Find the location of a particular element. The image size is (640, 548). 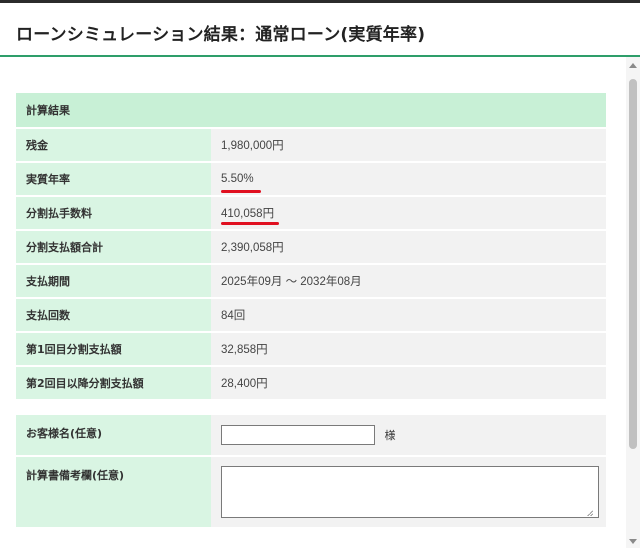

form-row-memo: 計算書備考欄(任意) is located at coordinates (311, 492).